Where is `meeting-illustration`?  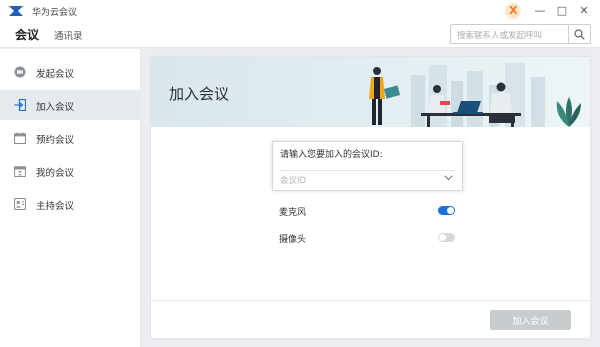 meeting-illustration is located at coordinates (475, 95).